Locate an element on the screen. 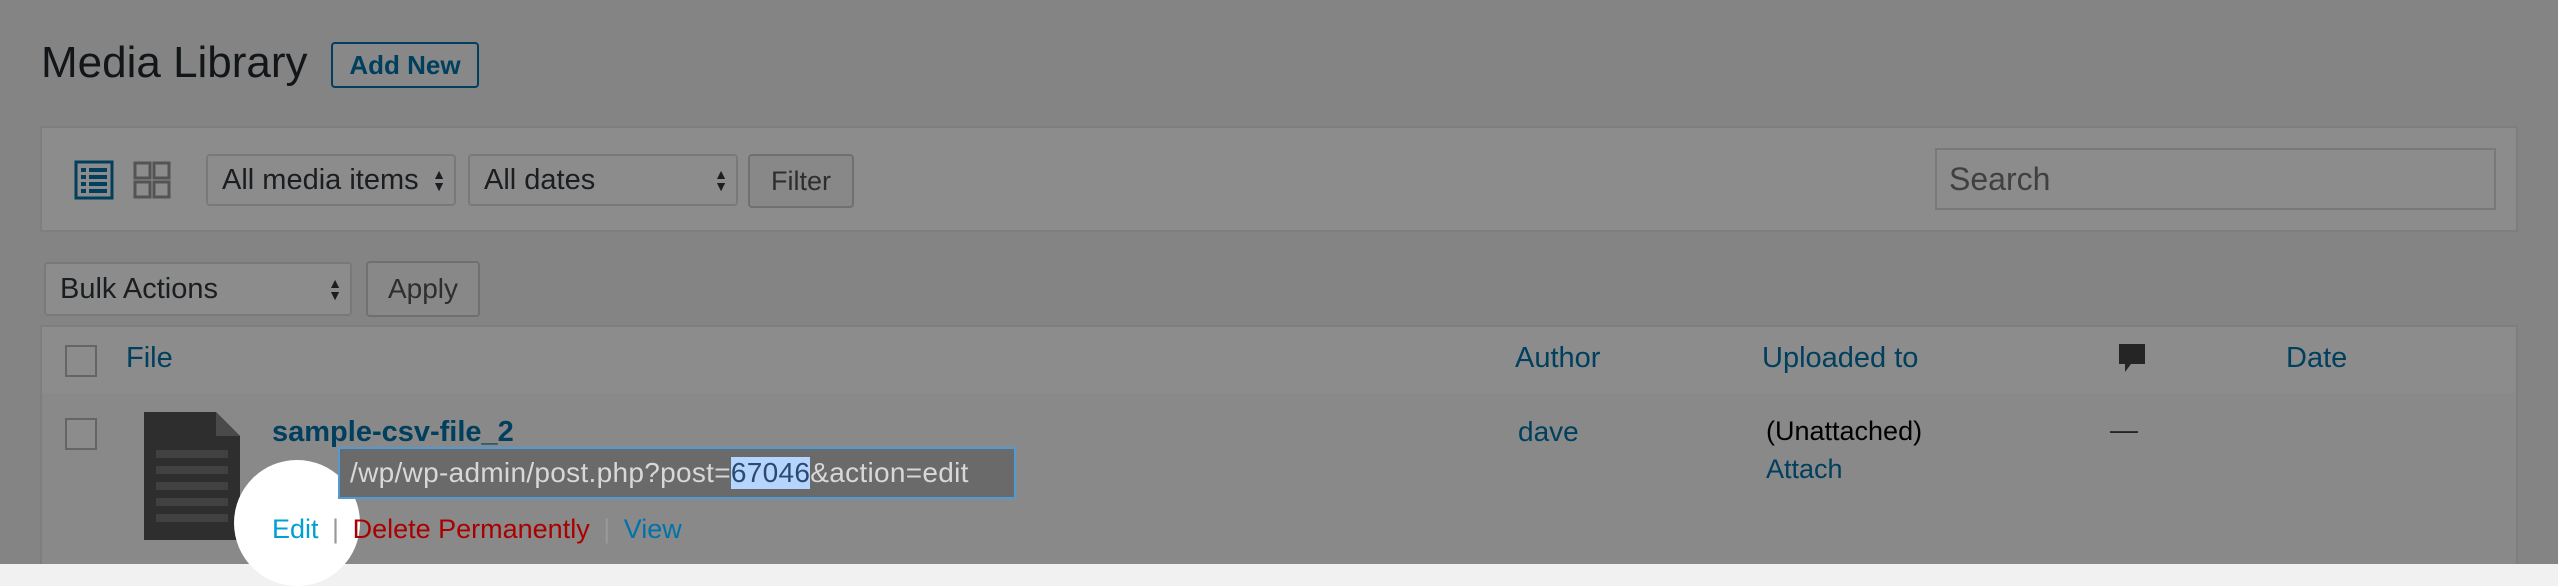 The image size is (2558, 586). url-suffix: &action=edit is located at coordinates (889, 472).